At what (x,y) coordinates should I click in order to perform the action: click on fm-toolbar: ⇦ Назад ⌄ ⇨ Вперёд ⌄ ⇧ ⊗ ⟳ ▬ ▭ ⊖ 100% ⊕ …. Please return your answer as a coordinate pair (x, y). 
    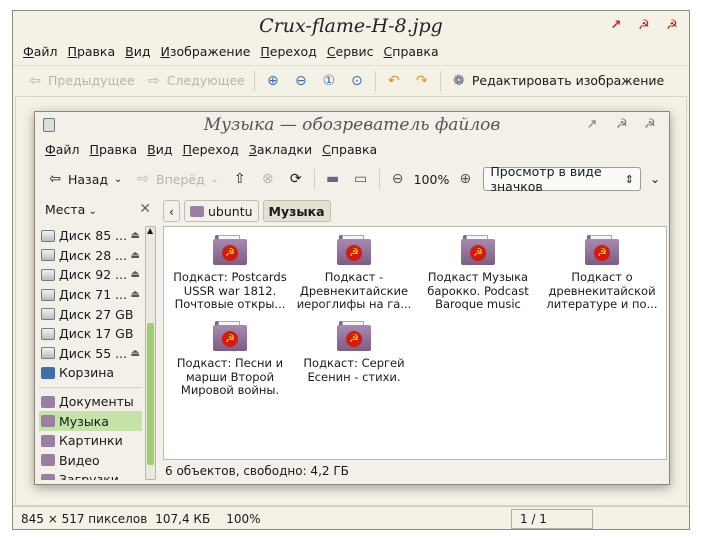
    Looking at the image, I should click on (352, 179).